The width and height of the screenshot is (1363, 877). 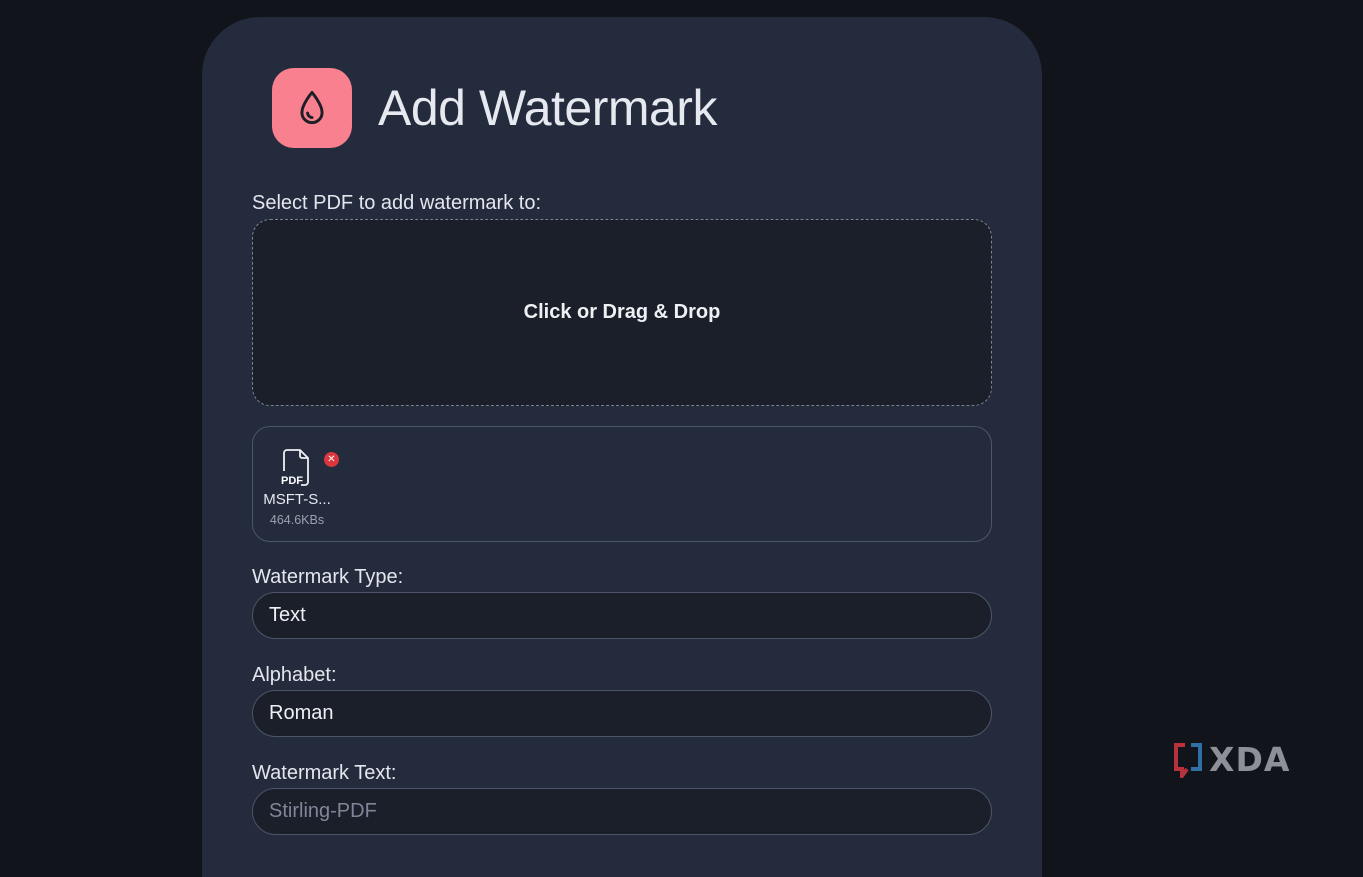 I want to click on alphabet-label: Alphabet:, so click(x=294, y=675).